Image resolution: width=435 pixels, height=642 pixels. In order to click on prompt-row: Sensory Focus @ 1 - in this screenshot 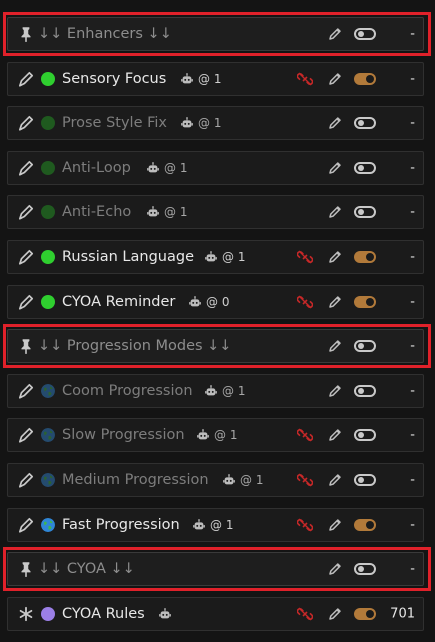, I will do `click(215, 78)`.